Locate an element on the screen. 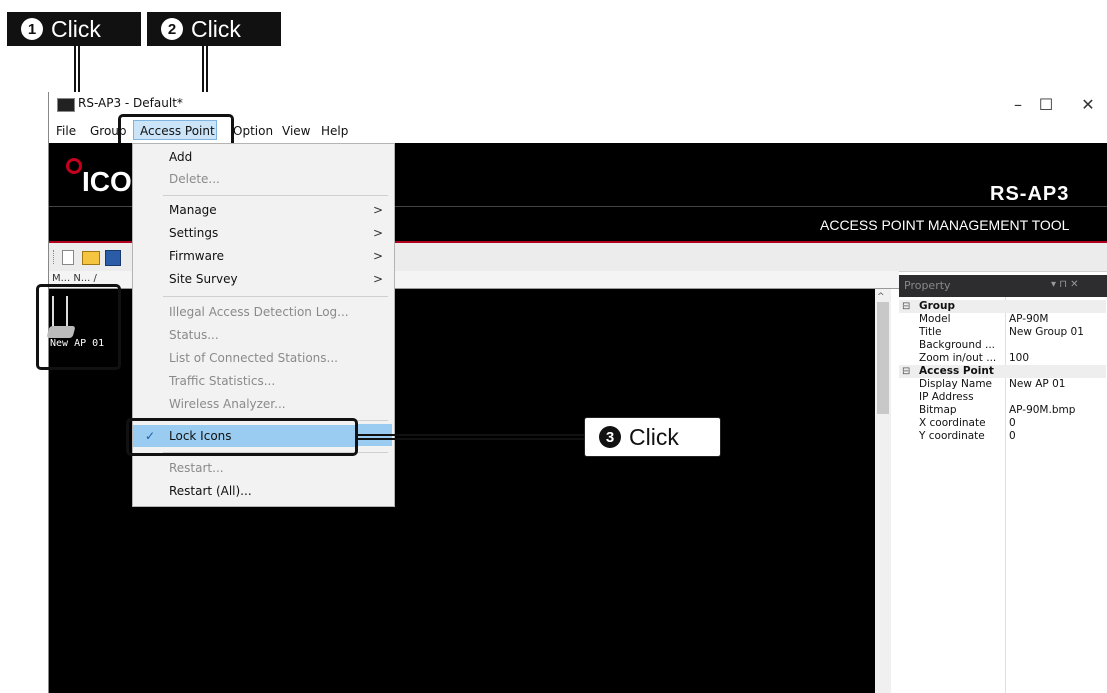  property-key: Display Name is located at coordinates (956, 384).